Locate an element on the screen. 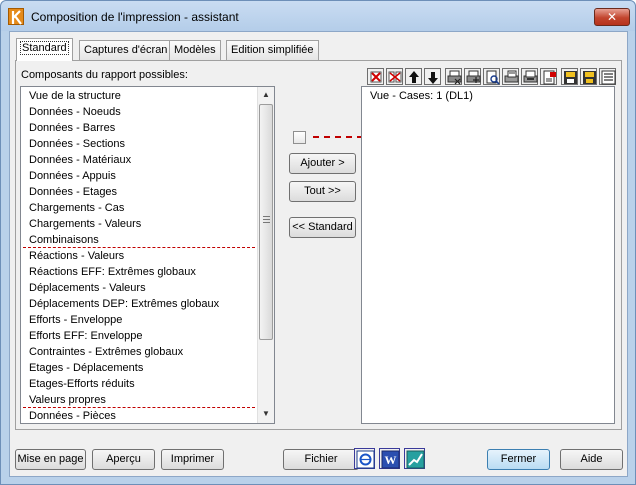  list-item: Combinaisons is located at coordinates (64, 240).